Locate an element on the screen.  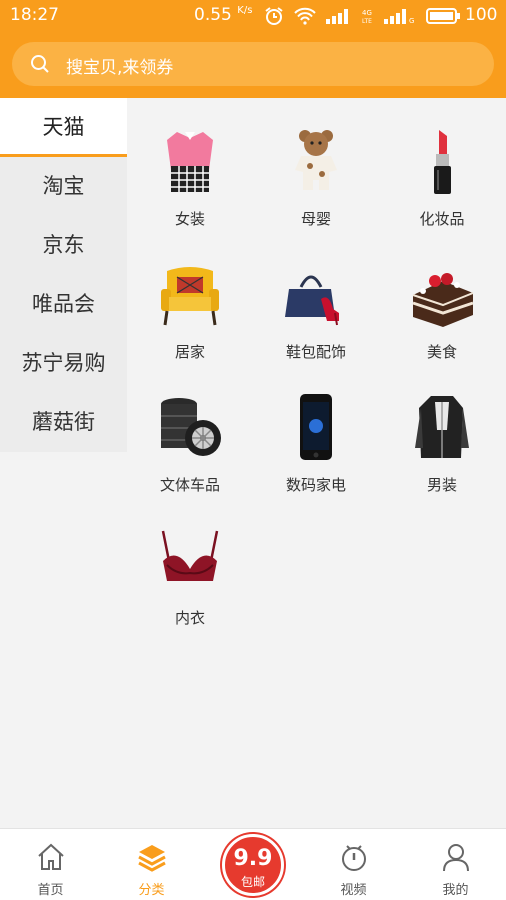
sidebar-item-vip: 唯品会 is located at coordinates (63, 304).